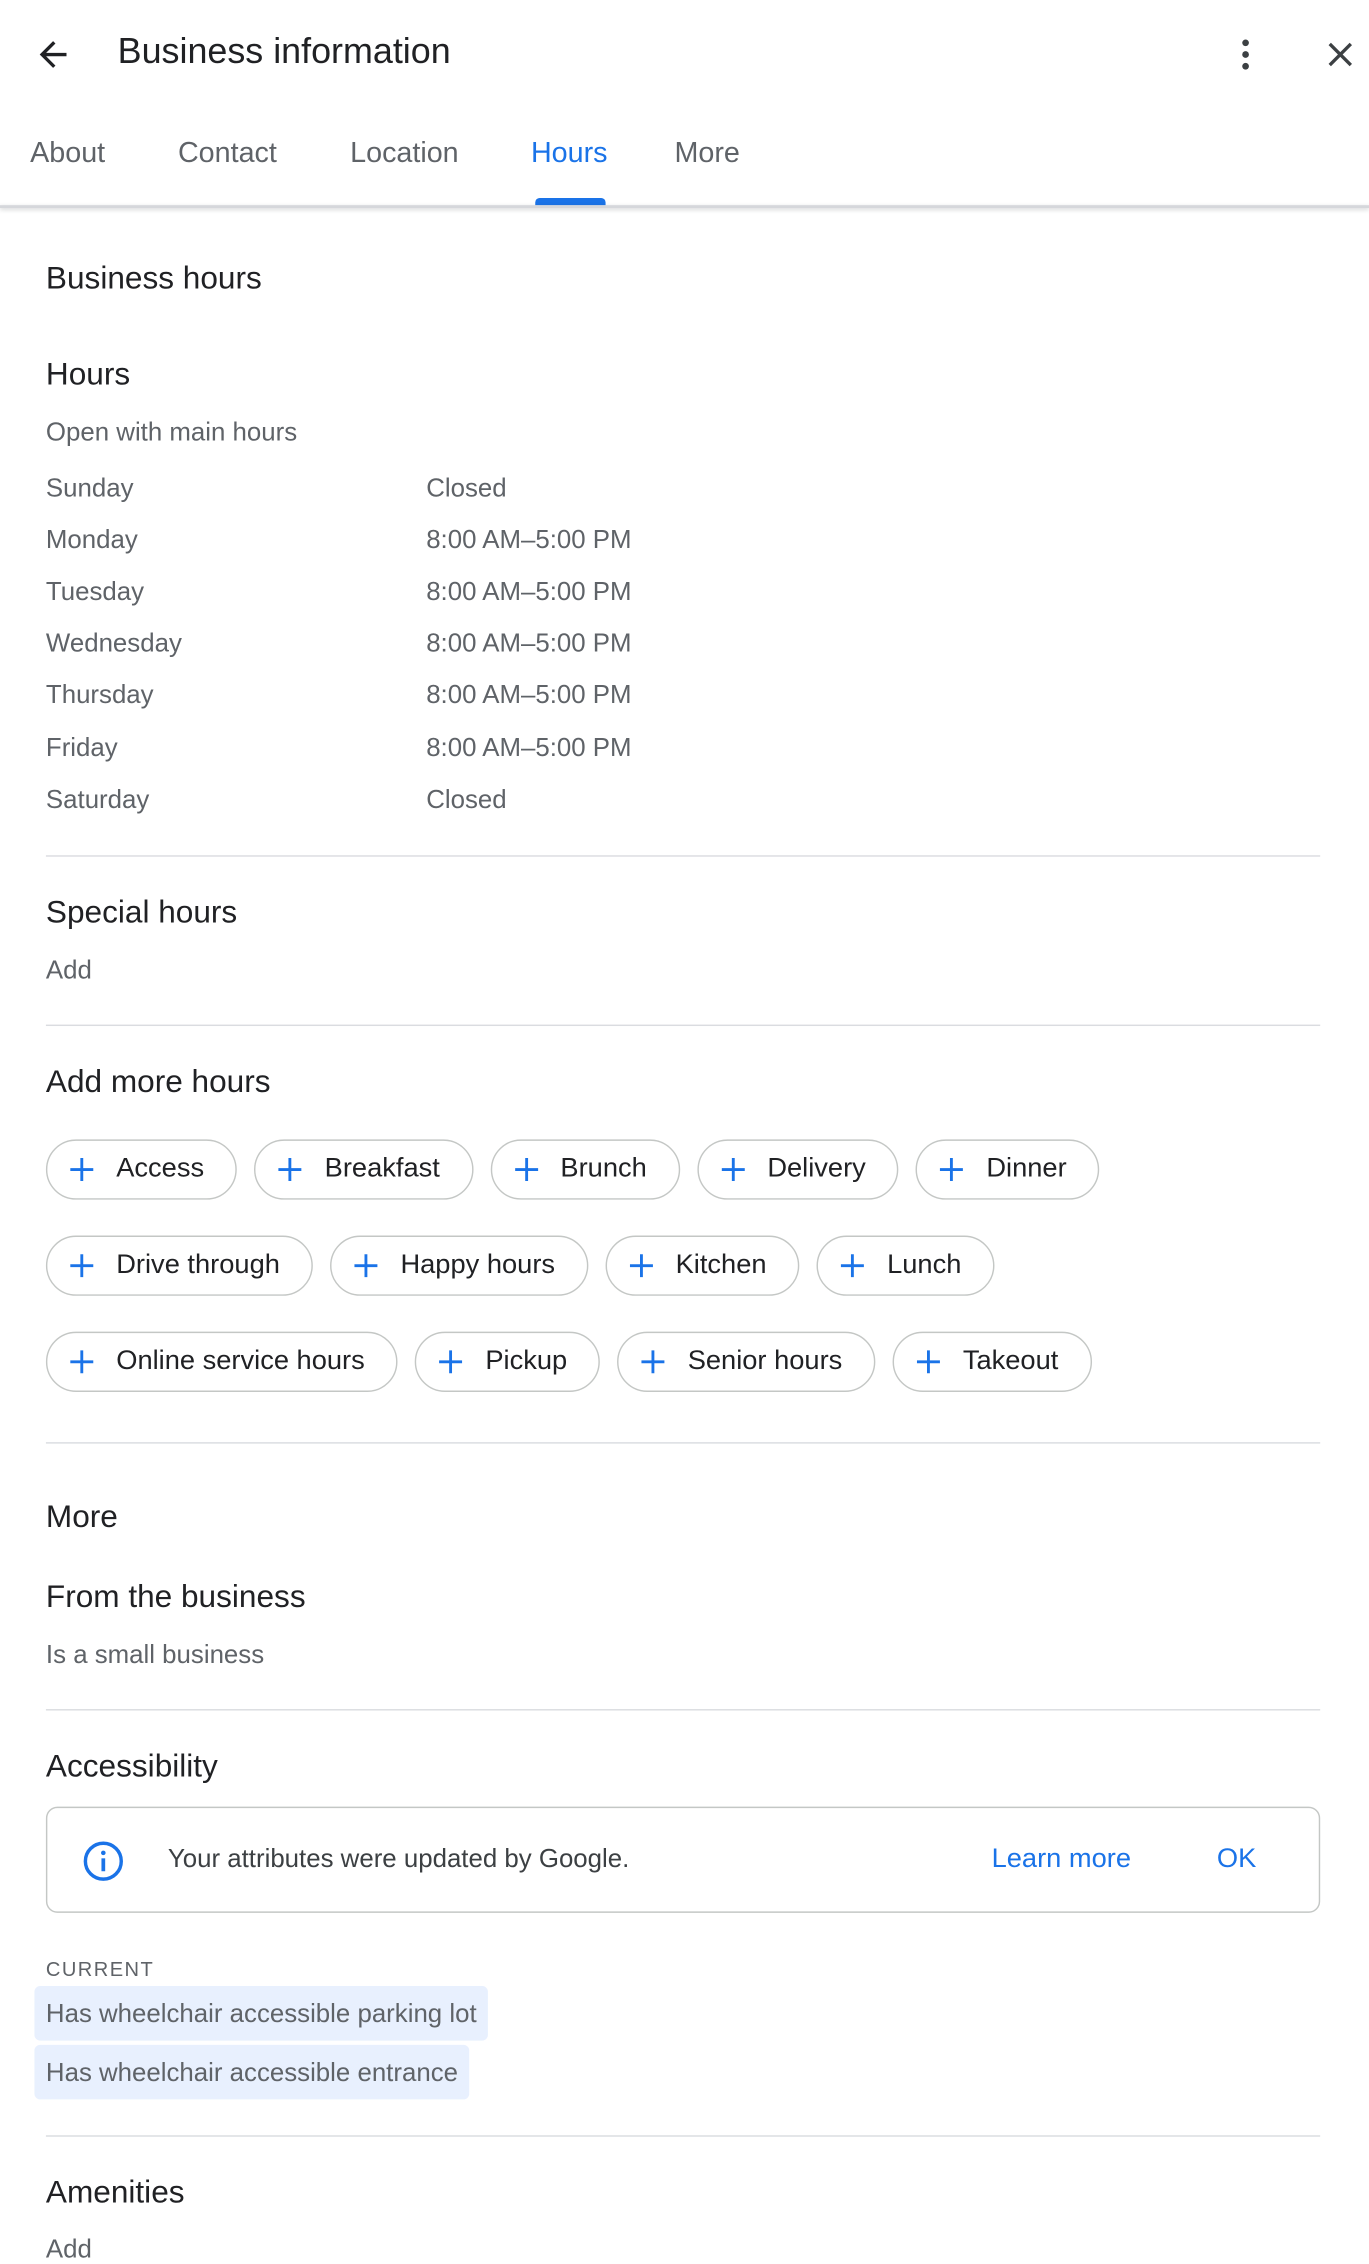 Image resolution: width=1369 pixels, height=2264 pixels. I want to click on learn-more-link: Learn more, so click(1061, 1860).